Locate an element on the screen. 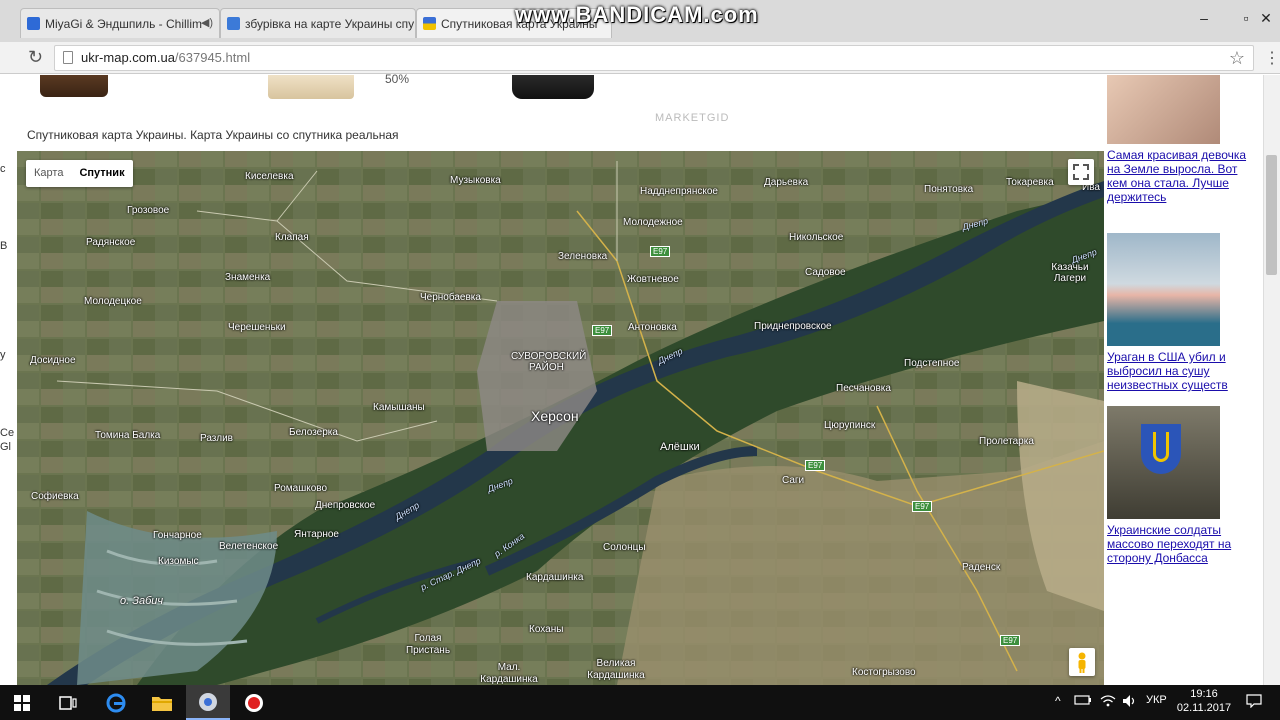 The height and width of the screenshot is (720, 1280). browser-toolbar: ↻ ukr-map.com.ua/637945.html ☆ is located at coordinates (640, 58).